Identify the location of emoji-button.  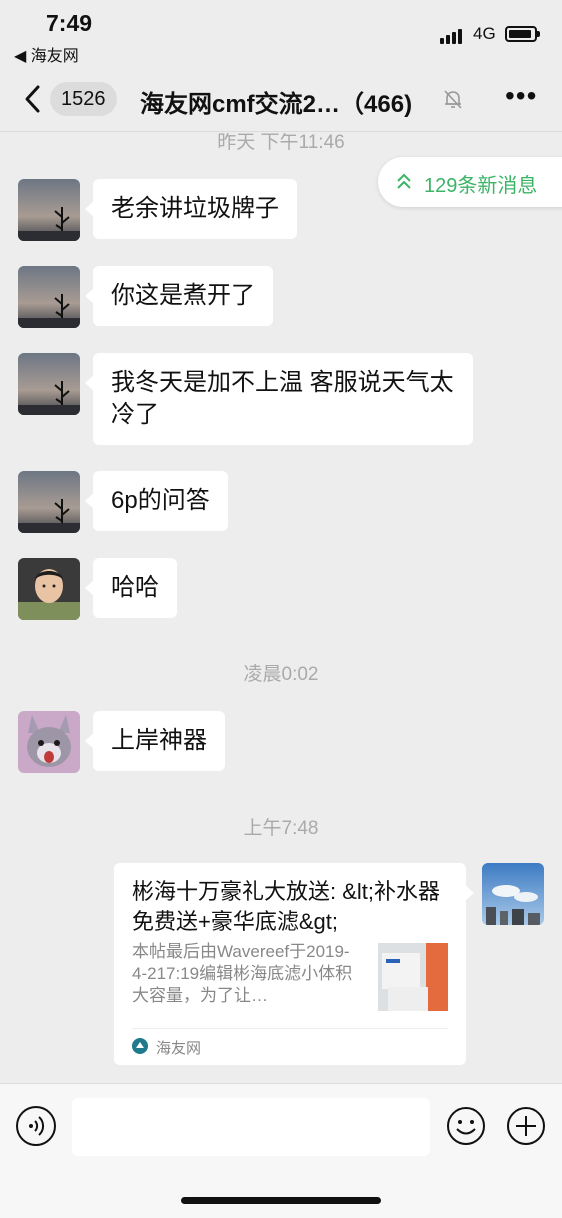
(466, 1126).